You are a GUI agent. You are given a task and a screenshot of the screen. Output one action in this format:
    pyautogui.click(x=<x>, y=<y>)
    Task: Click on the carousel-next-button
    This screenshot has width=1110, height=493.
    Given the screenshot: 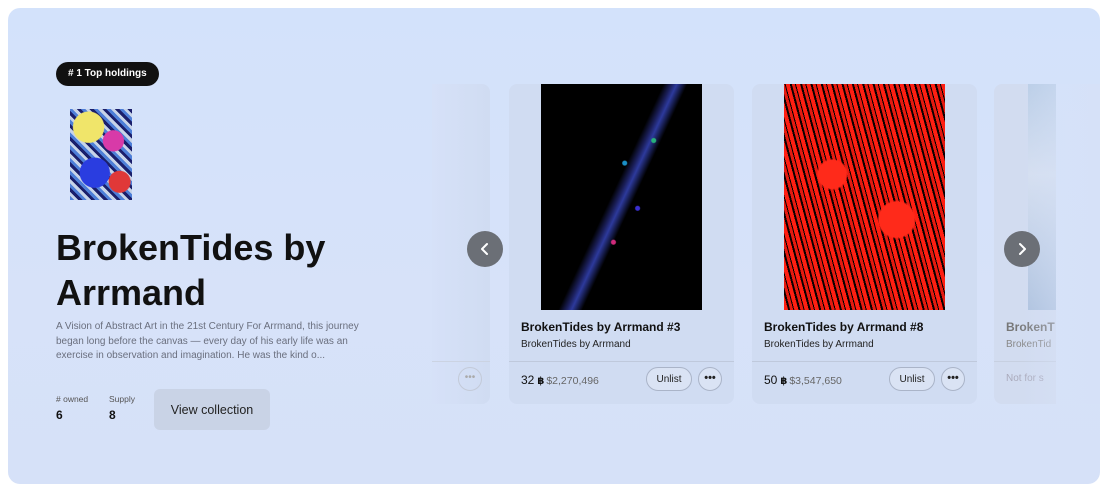 What is the action you would take?
    pyautogui.click(x=1022, y=249)
    